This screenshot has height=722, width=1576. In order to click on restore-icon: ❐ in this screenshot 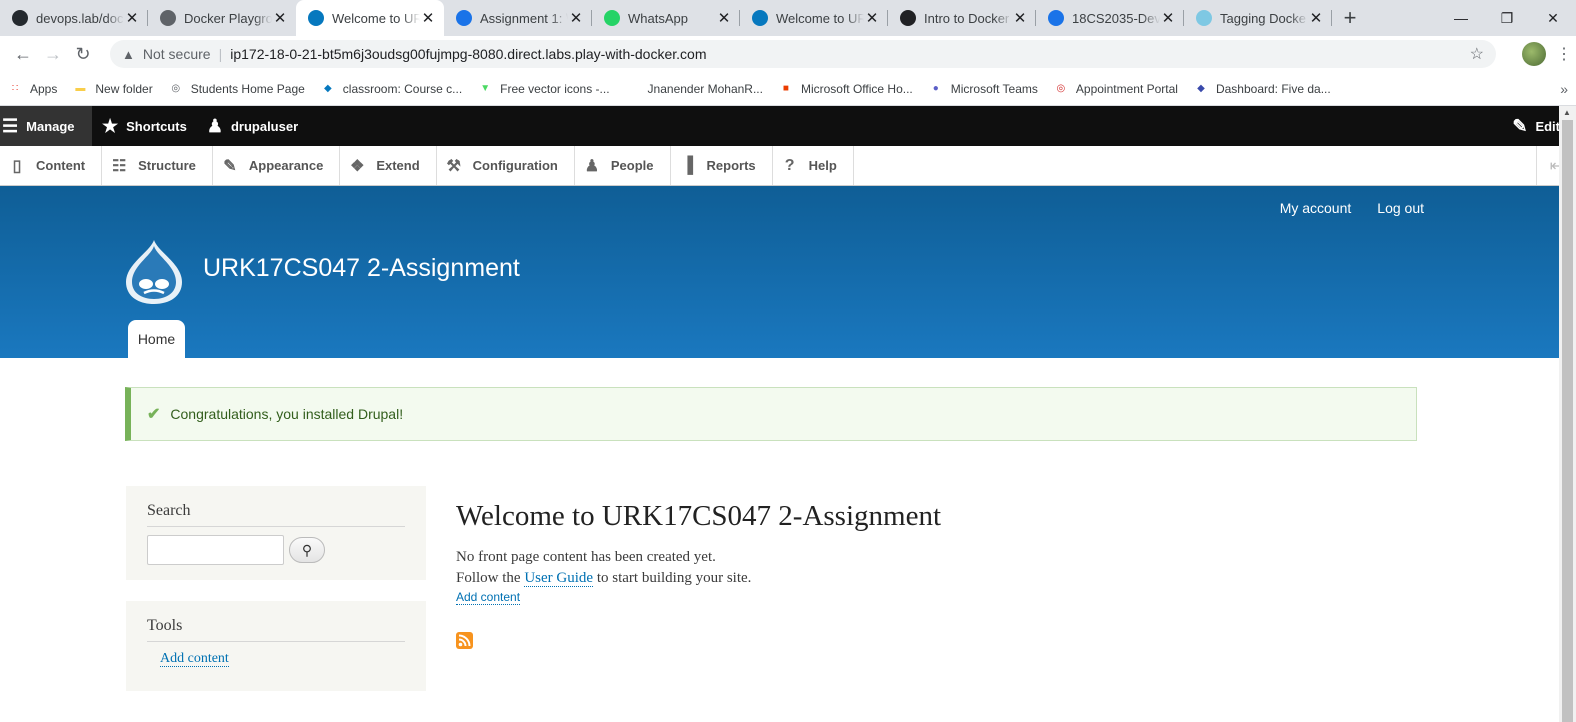, I will do `click(1507, 18)`.